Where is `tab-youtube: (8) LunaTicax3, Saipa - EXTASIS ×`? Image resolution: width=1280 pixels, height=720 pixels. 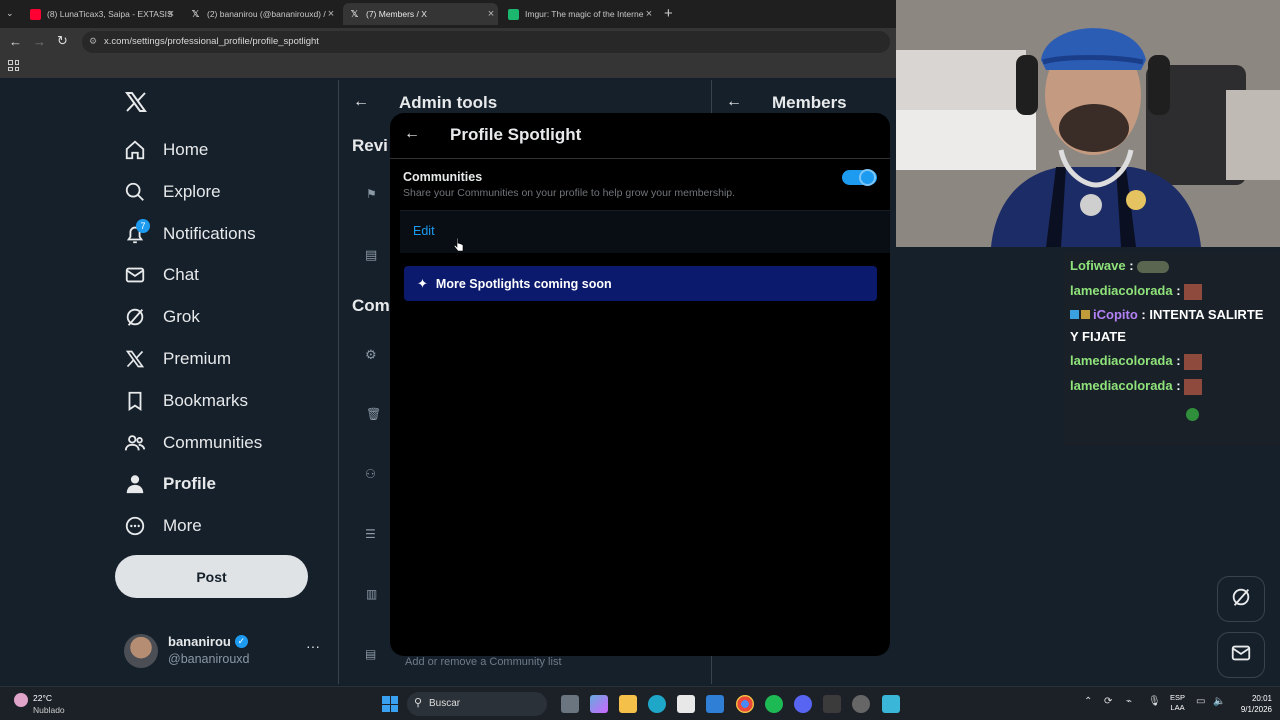
tab-youtube: (8) LunaTicax3, Saipa - EXTASIS × is located at coordinates (104, 14).